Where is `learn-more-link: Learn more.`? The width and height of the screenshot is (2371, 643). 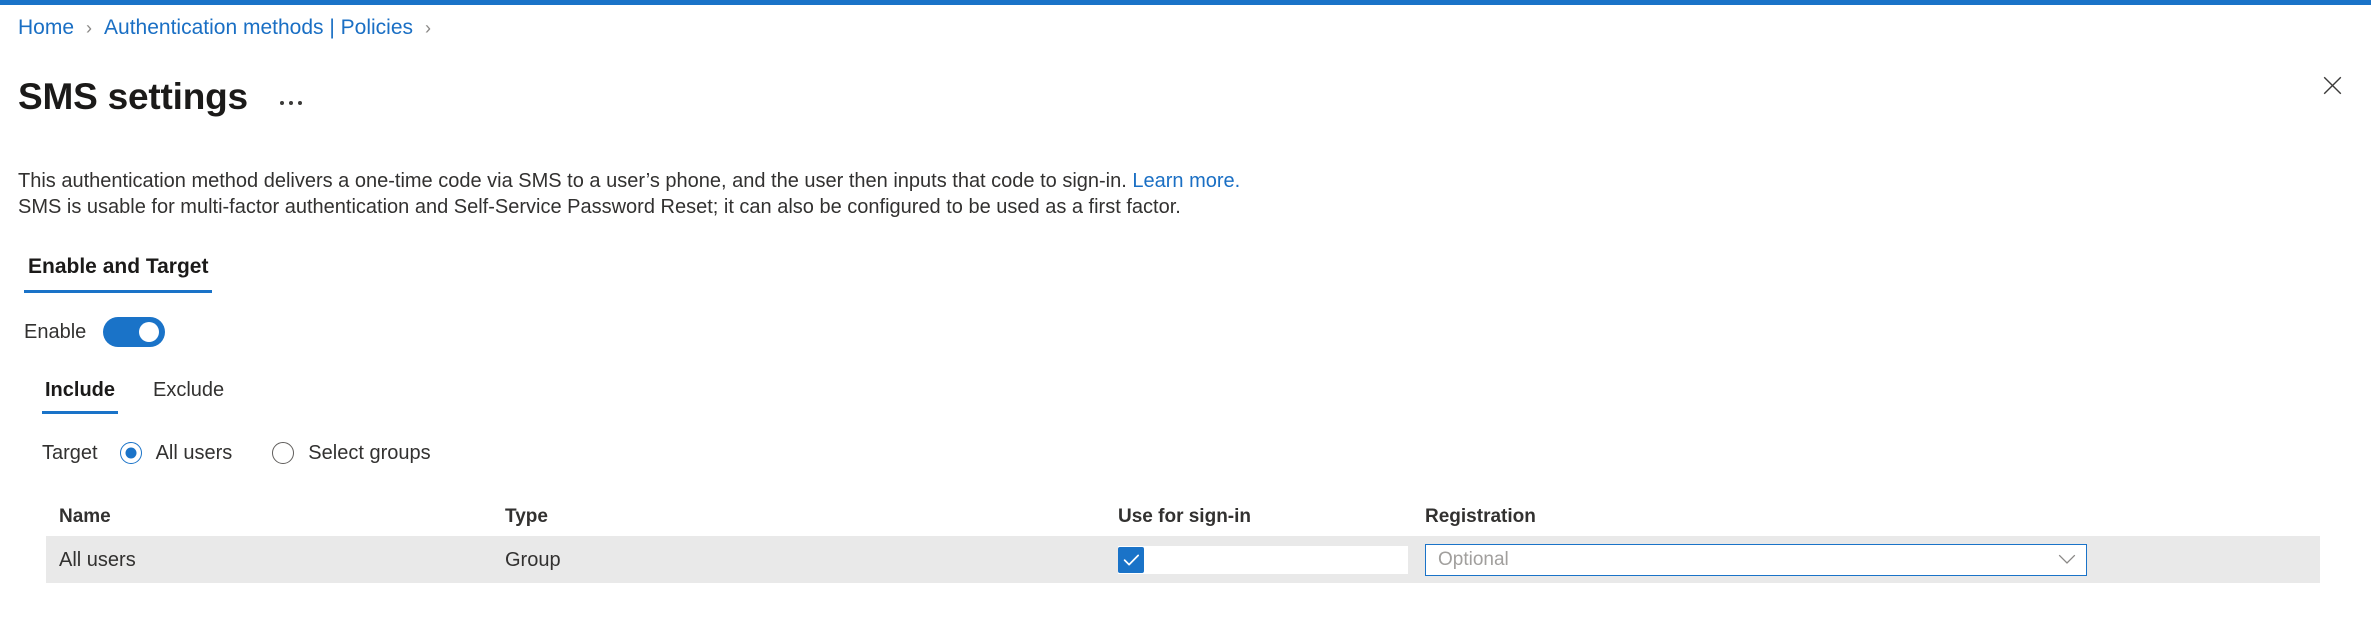 learn-more-link: Learn more. is located at coordinates (1186, 181).